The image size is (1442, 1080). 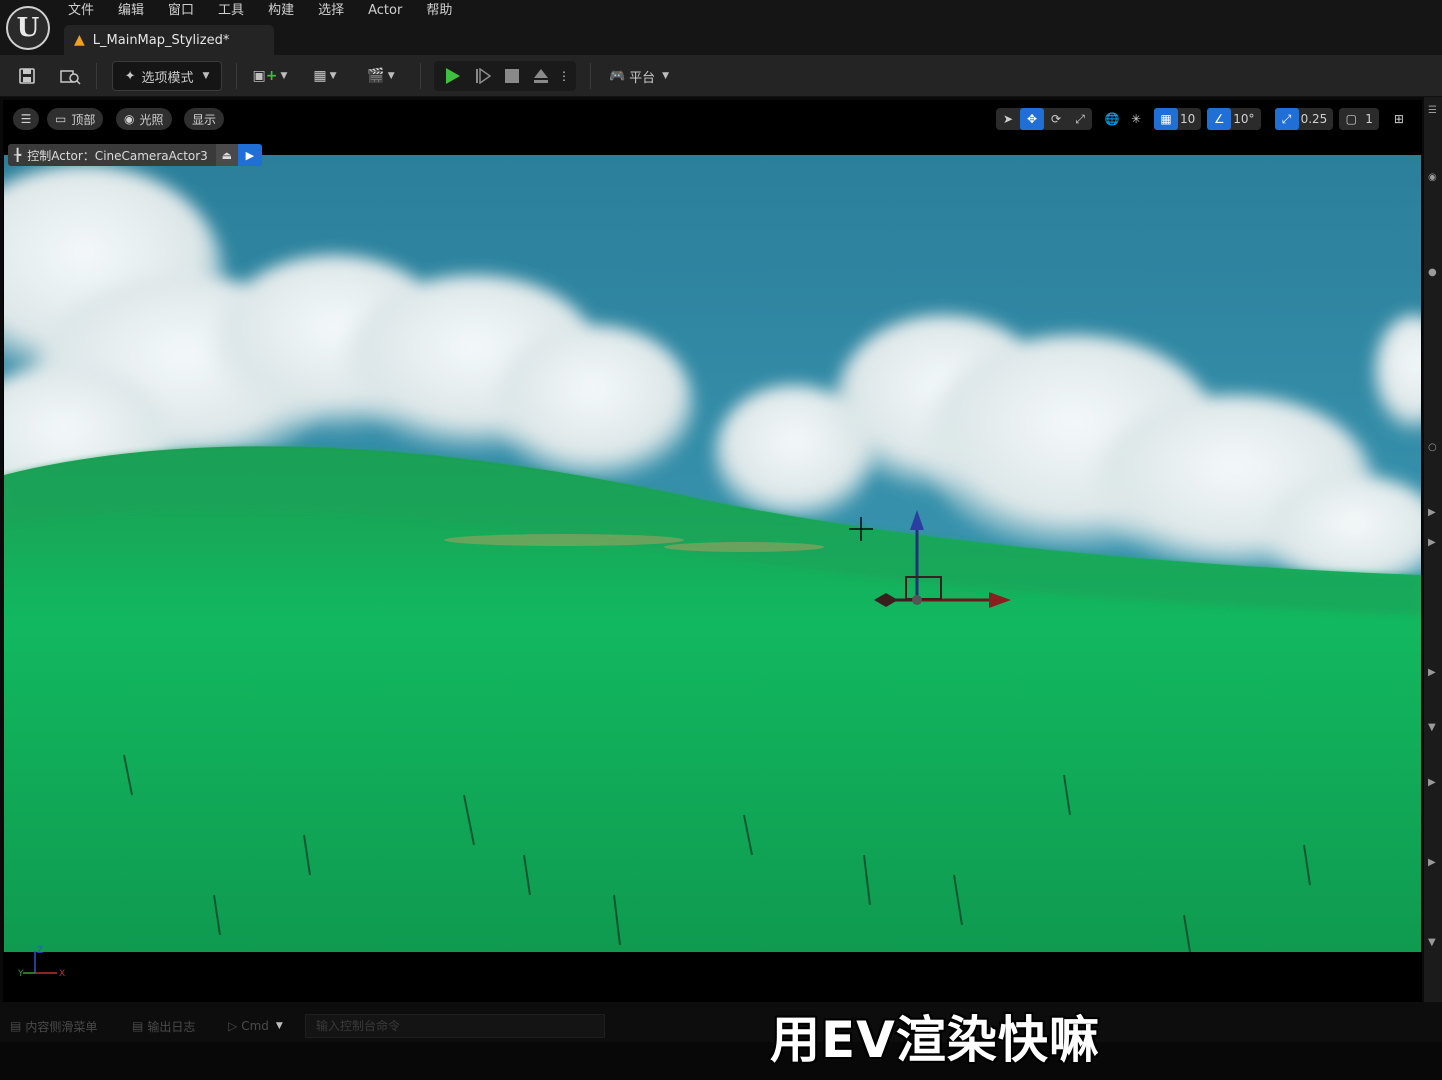 What do you see at coordinates (130, 76) in the screenshot?
I see `select-mode-icon: ✦` at bounding box center [130, 76].